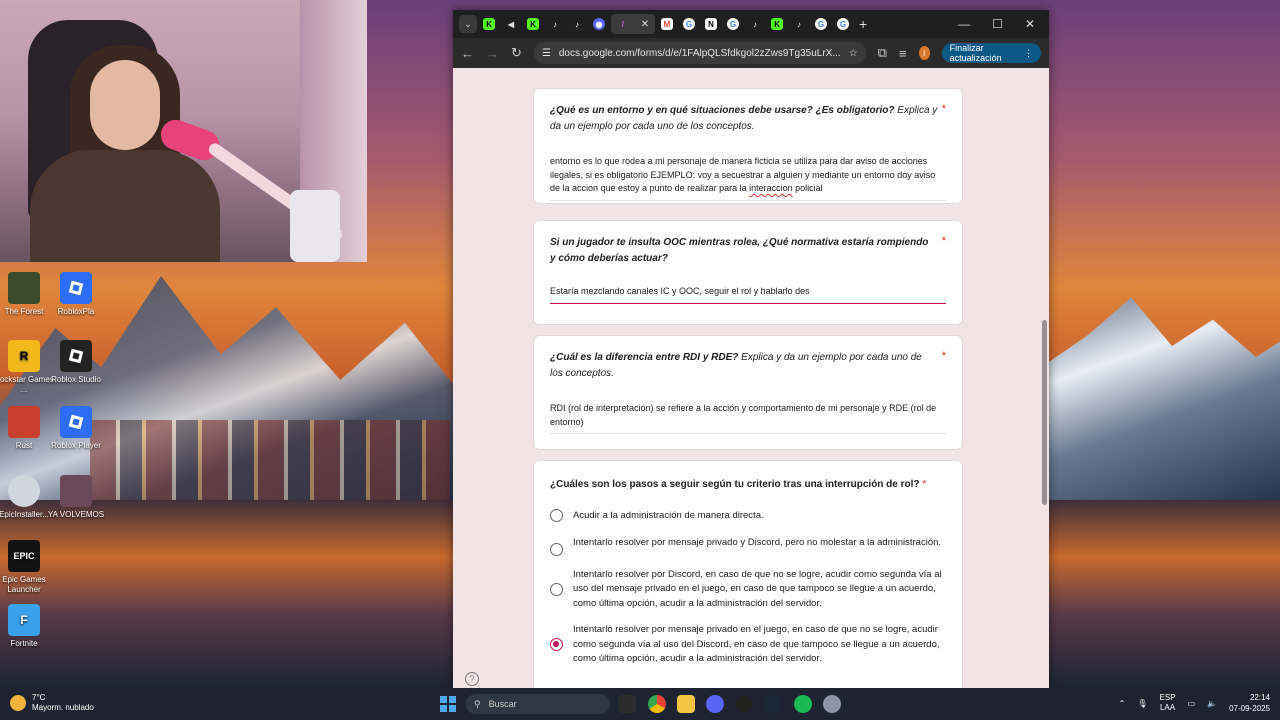  I want to click on close-window-icon: ✕, so click(1030, 24).